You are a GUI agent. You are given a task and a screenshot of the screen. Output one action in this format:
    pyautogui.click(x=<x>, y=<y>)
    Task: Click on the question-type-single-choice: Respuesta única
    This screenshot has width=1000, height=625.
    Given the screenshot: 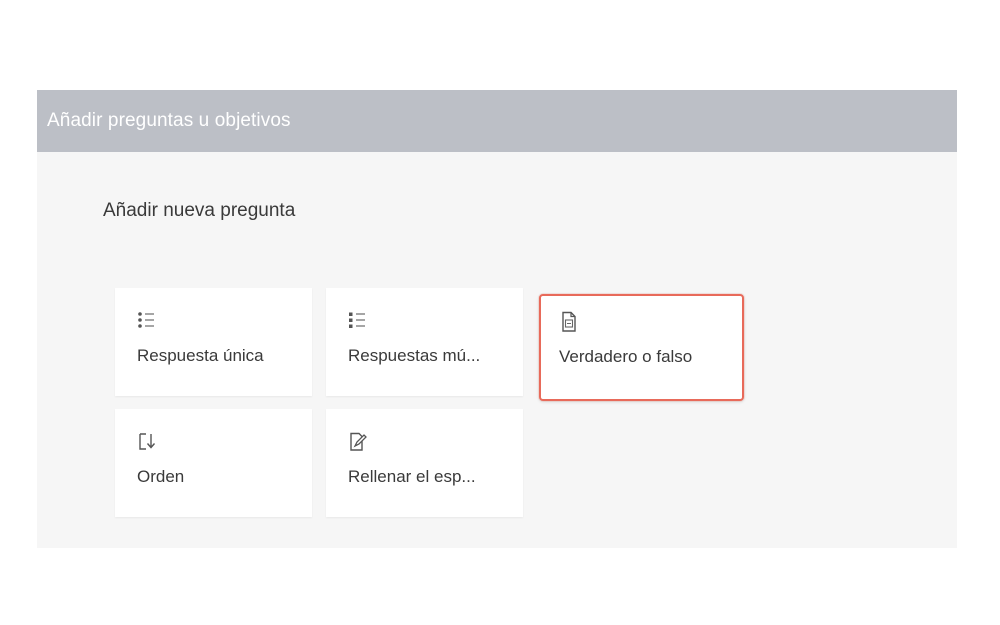 What is the action you would take?
    pyautogui.click(x=213, y=342)
    